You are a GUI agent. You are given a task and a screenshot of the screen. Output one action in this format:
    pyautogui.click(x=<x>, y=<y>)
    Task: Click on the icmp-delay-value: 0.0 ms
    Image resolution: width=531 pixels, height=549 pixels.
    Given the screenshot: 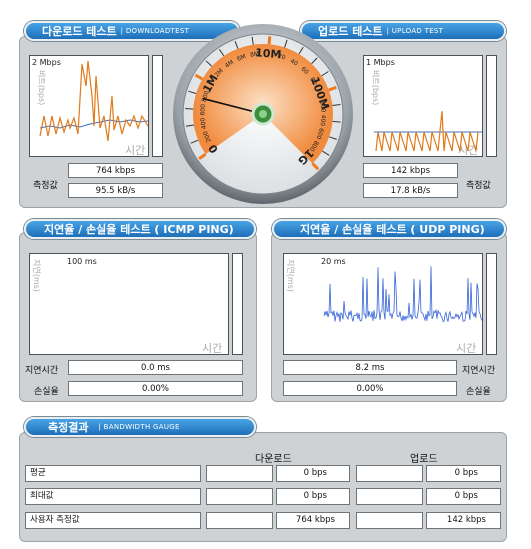 What is the action you would take?
    pyautogui.click(x=155, y=367)
    